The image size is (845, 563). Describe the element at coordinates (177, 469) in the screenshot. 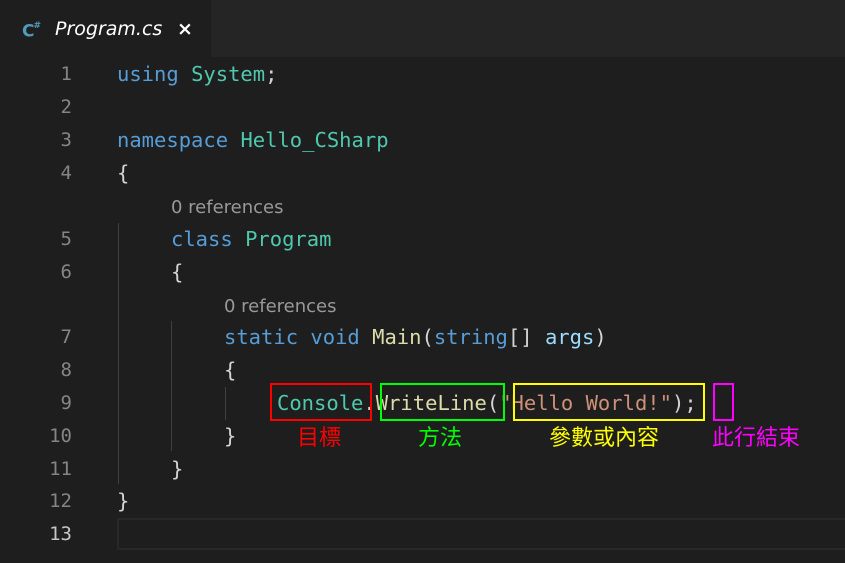

I see `code-line-11: }` at that location.